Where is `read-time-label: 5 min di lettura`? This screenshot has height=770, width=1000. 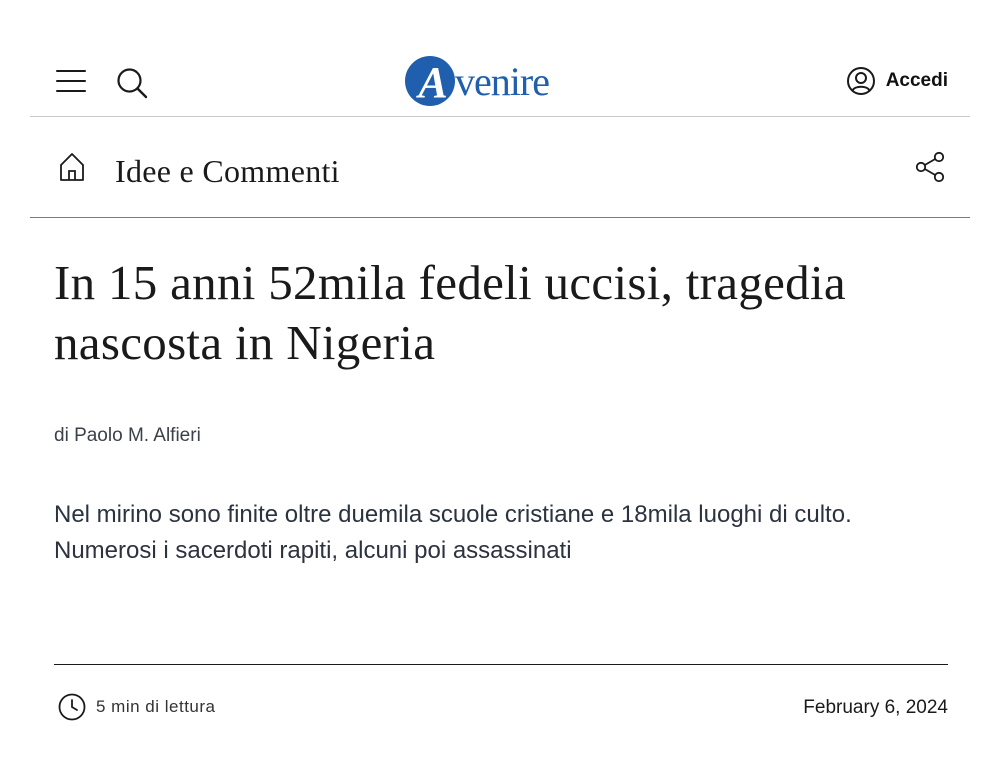
read-time-label: 5 min di lettura is located at coordinates (156, 706).